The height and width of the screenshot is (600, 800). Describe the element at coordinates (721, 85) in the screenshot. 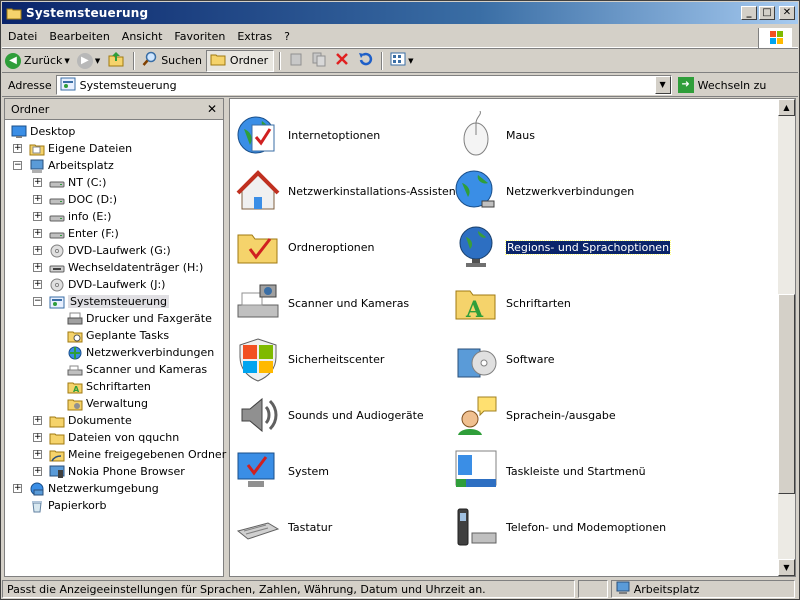

I see `go-button: ➜ Wechseln zu` at that location.